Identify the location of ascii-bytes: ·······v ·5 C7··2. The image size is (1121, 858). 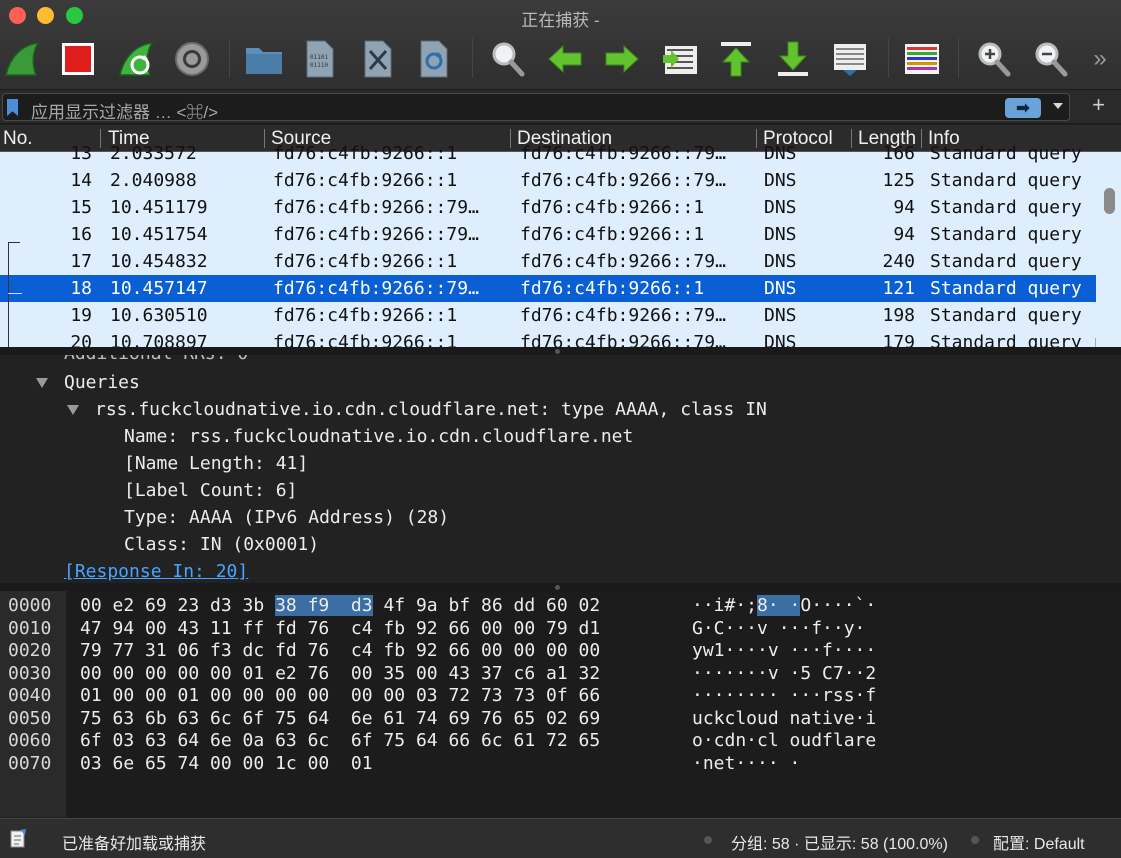
(784, 673).